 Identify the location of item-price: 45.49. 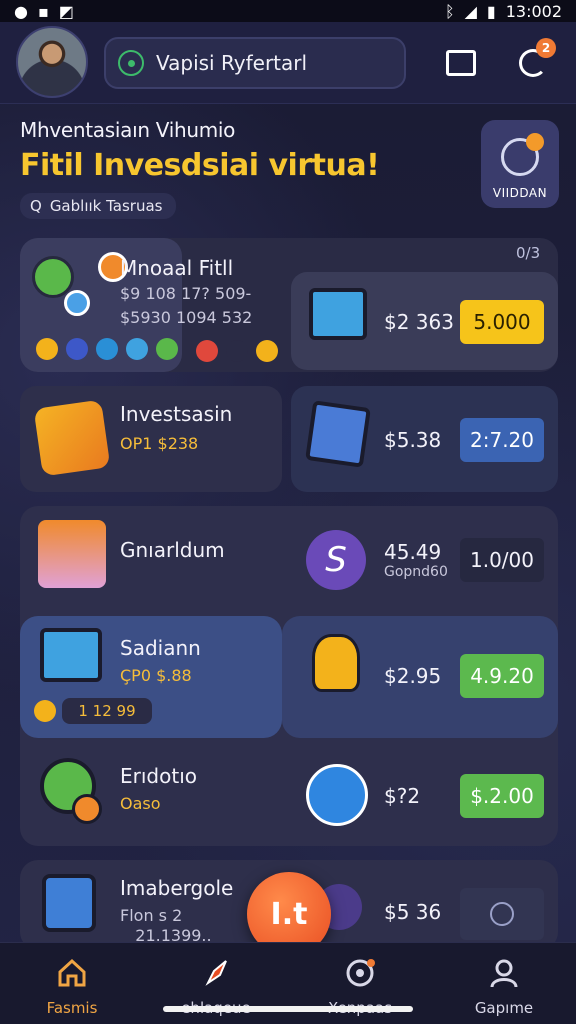
(413, 552).